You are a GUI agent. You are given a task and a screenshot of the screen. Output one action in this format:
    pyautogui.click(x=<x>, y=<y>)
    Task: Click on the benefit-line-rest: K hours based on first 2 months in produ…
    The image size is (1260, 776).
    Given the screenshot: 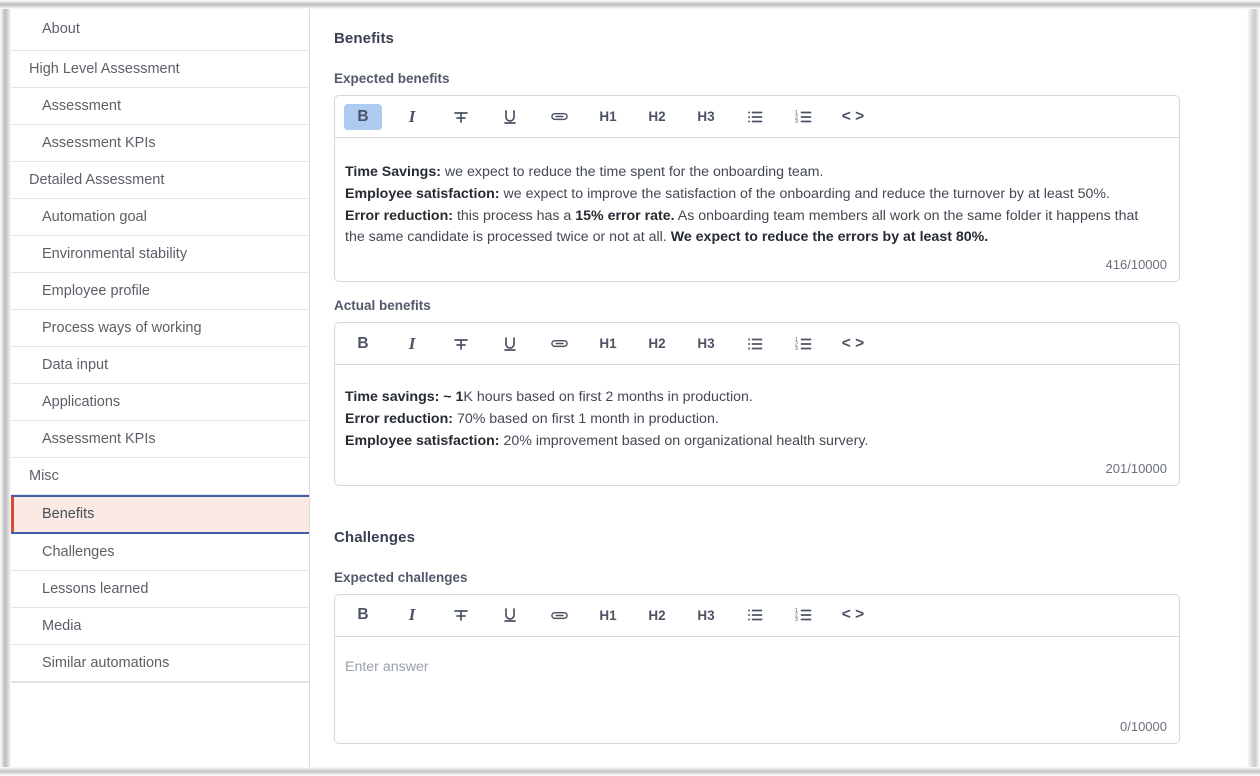 What is the action you would take?
    pyautogui.click(x=608, y=397)
    